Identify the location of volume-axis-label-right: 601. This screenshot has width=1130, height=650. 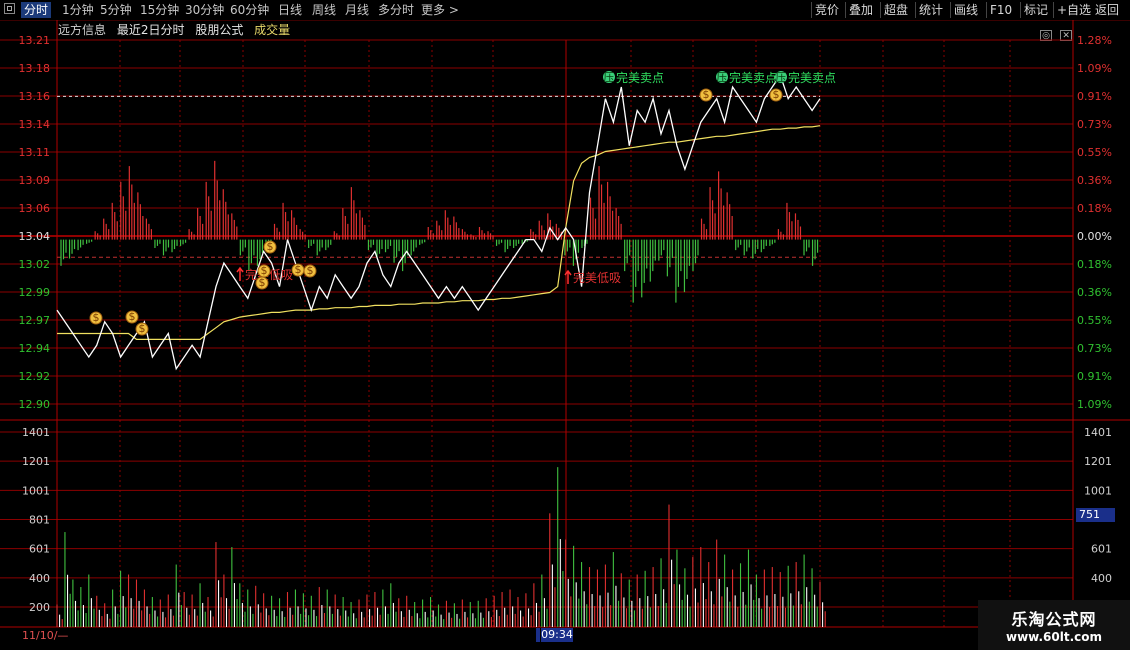
(1101, 549).